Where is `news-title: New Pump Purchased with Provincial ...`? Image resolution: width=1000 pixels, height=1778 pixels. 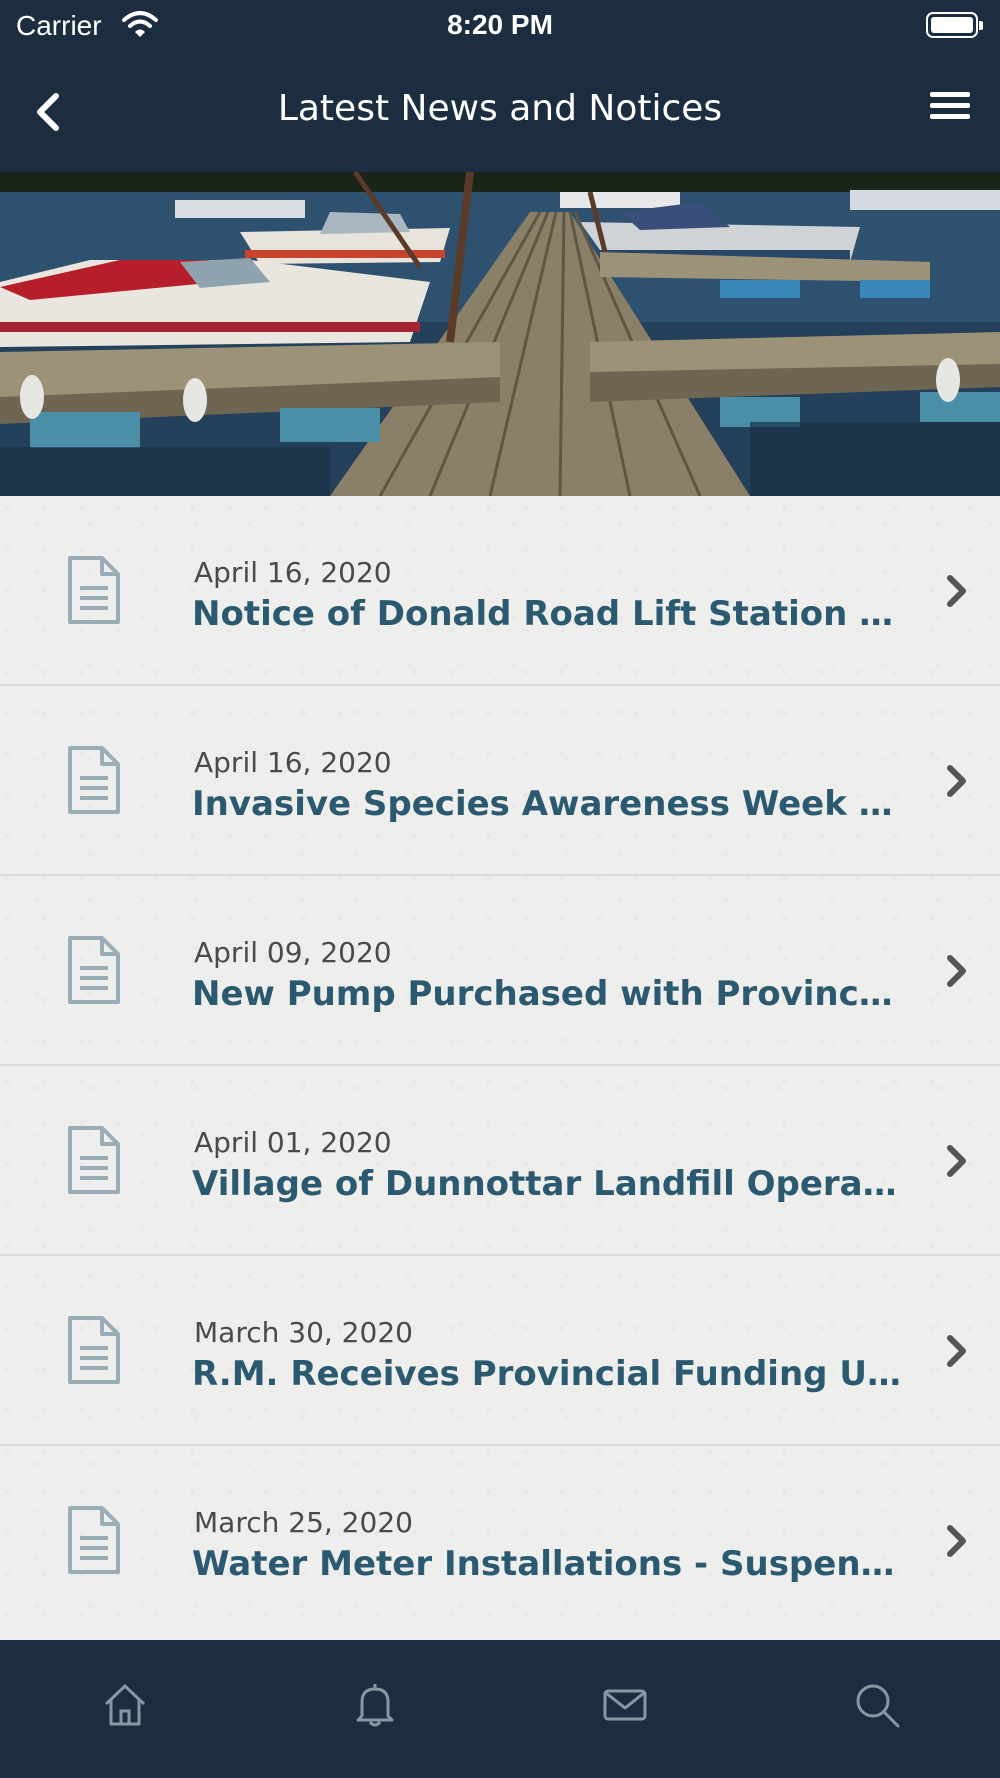 news-title: New Pump Purchased with Provincial ... is located at coordinates (548, 994).